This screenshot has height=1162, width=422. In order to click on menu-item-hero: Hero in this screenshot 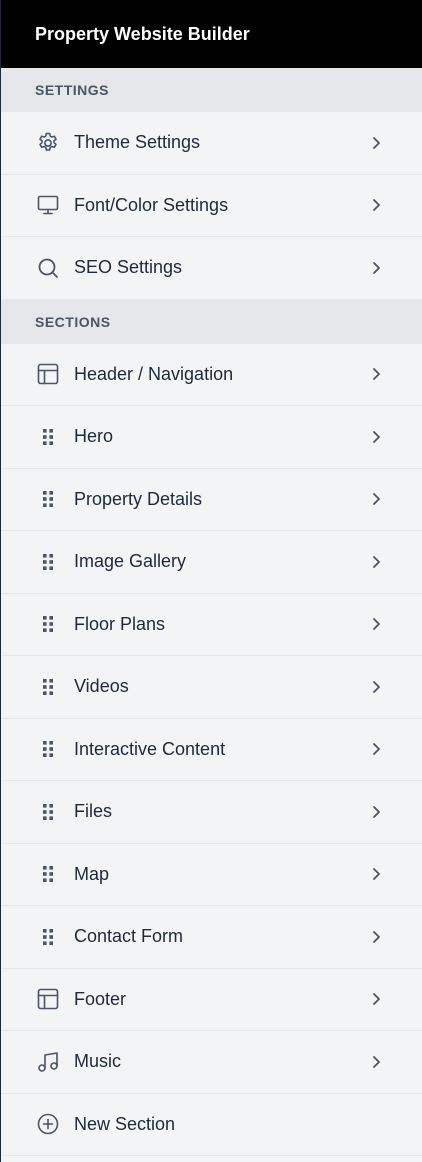, I will do `click(211, 437)`.